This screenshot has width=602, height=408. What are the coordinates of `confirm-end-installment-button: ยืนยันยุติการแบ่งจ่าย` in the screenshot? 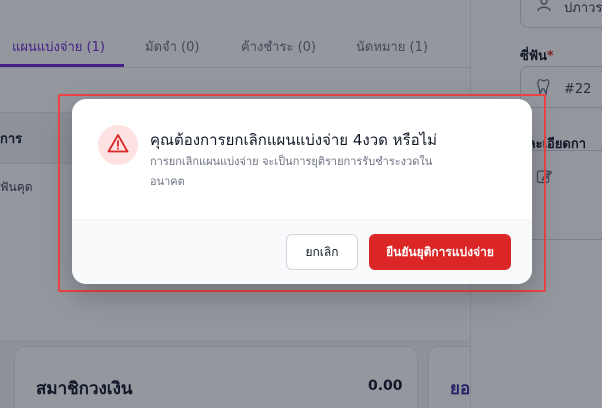 It's located at (440, 252).